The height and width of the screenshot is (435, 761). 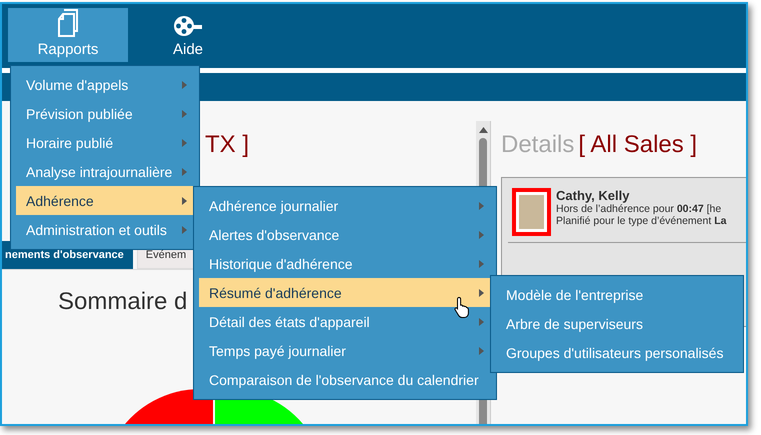 I want to click on details-context: [ All Sales ], so click(x=638, y=144).